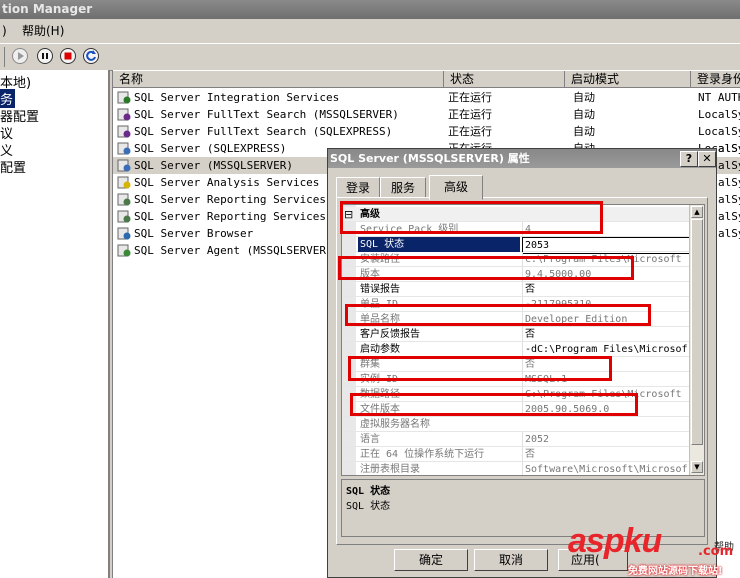 The height and width of the screenshot is (578, 740). I want to click on toolbar, so click(370, 57).